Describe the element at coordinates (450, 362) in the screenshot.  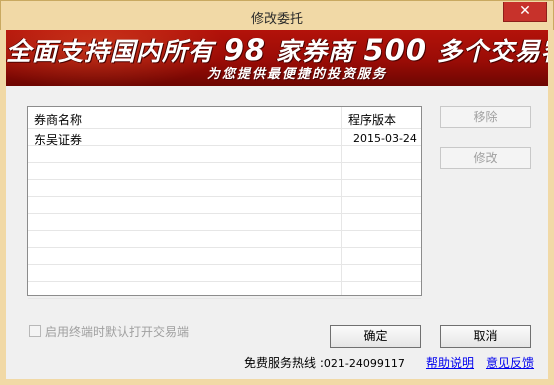
I see `help-link: 帮助说明` at that location.